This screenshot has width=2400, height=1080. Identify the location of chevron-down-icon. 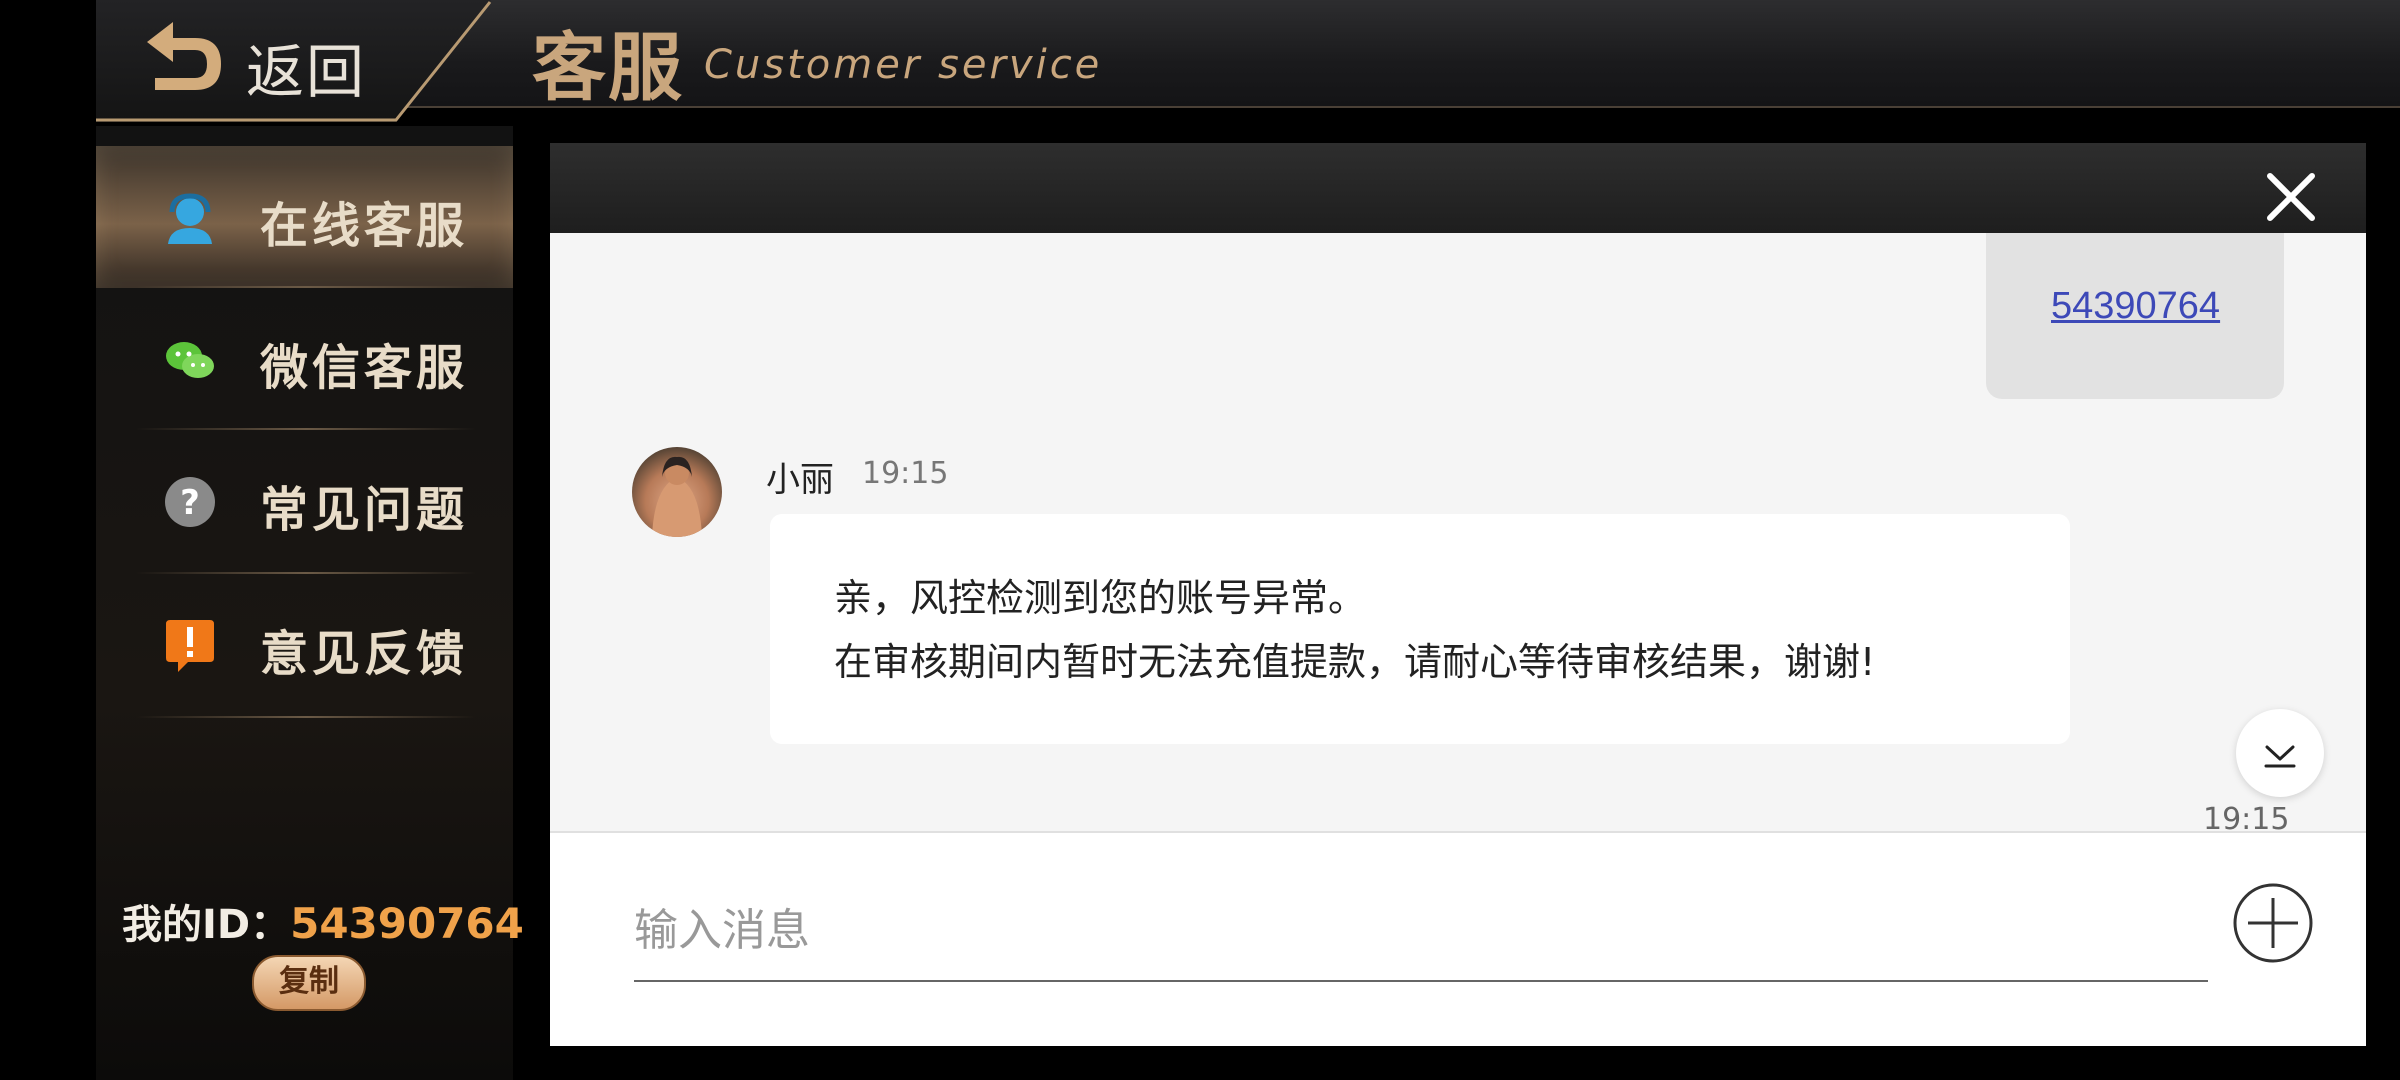
(2280, 756).